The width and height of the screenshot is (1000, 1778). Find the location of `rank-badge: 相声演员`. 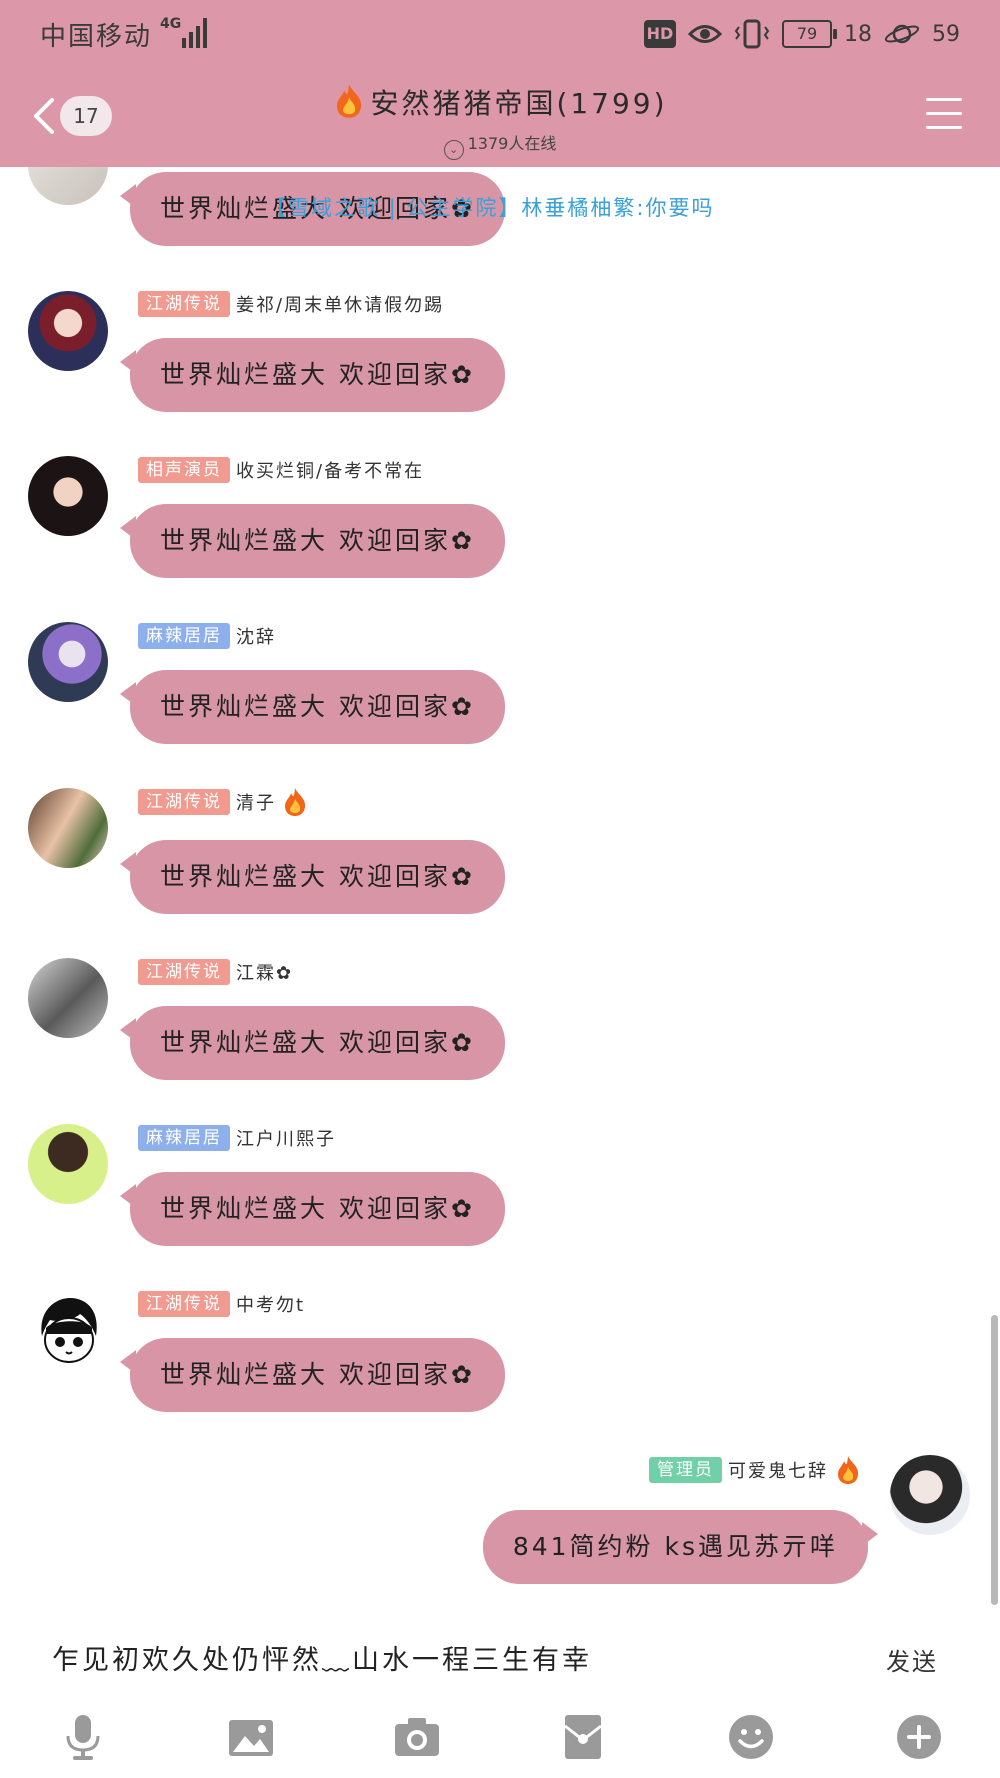

rank-badge: 相声演员 is located at coordinates (184, 470).